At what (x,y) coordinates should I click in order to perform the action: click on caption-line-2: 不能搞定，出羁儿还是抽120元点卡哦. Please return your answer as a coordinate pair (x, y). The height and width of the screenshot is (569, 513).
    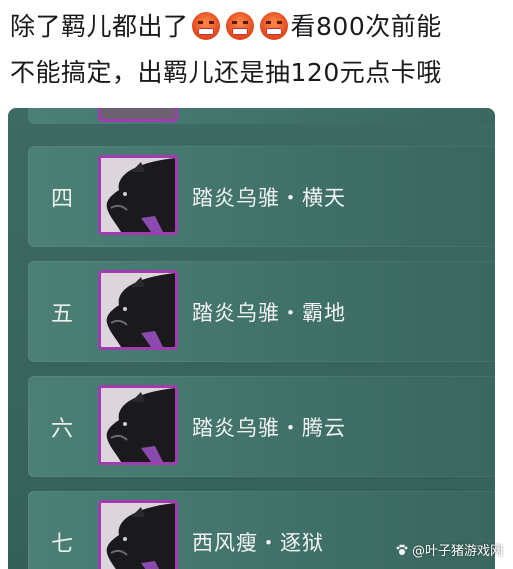
    Looking at the image, I should click on (226, 72).